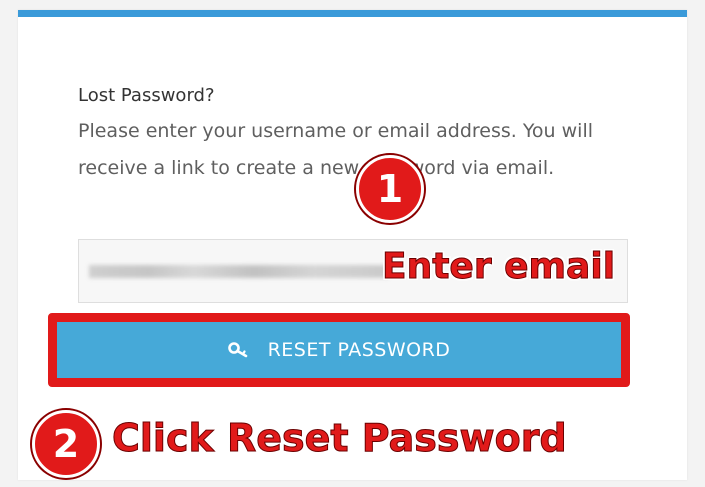 The height and width of the screenshot is (487, 705). I want to click on enter-email-annotation: Enter email, so click(498, 267).